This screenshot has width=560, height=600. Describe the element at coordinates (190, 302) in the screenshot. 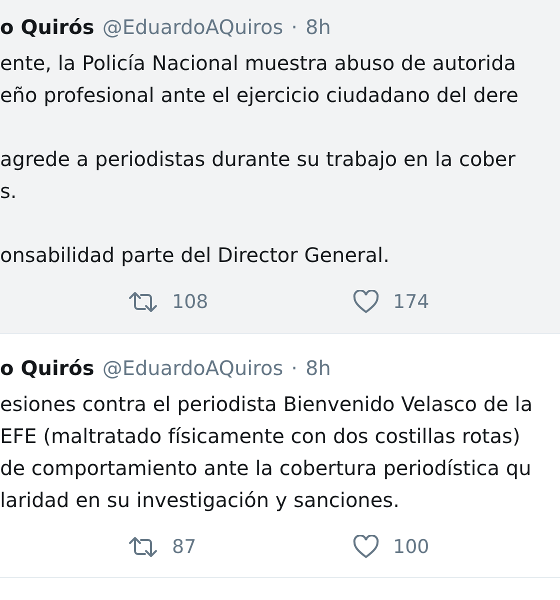

I see `retweet-count: 108` at that location.